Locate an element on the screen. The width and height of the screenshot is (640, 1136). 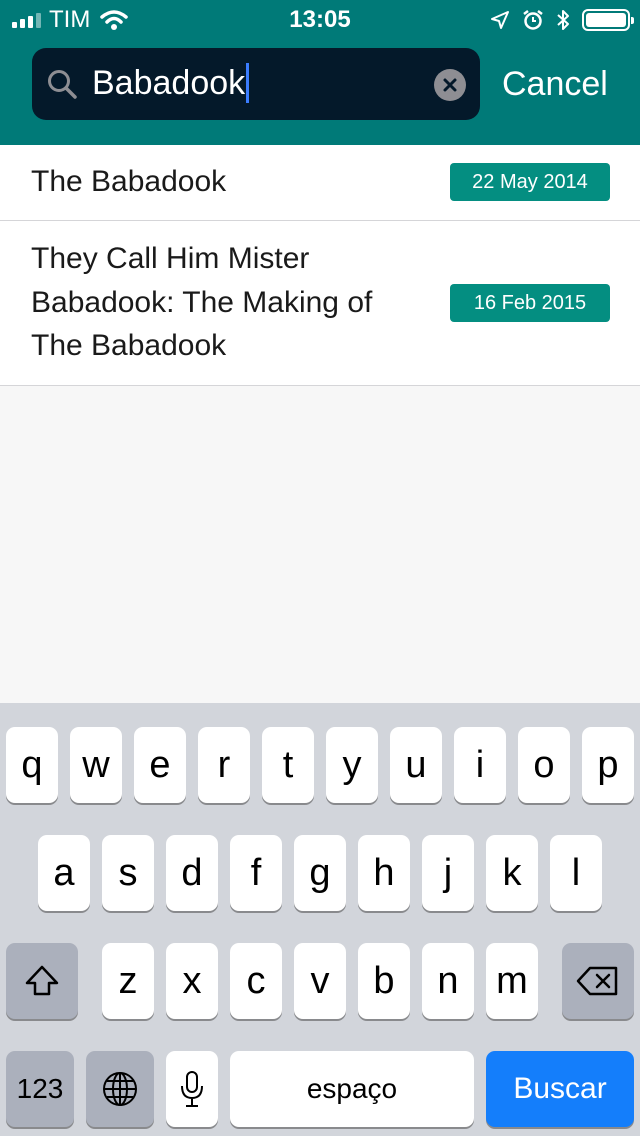
location-arrow-icon is located at coordinates (500, 20).